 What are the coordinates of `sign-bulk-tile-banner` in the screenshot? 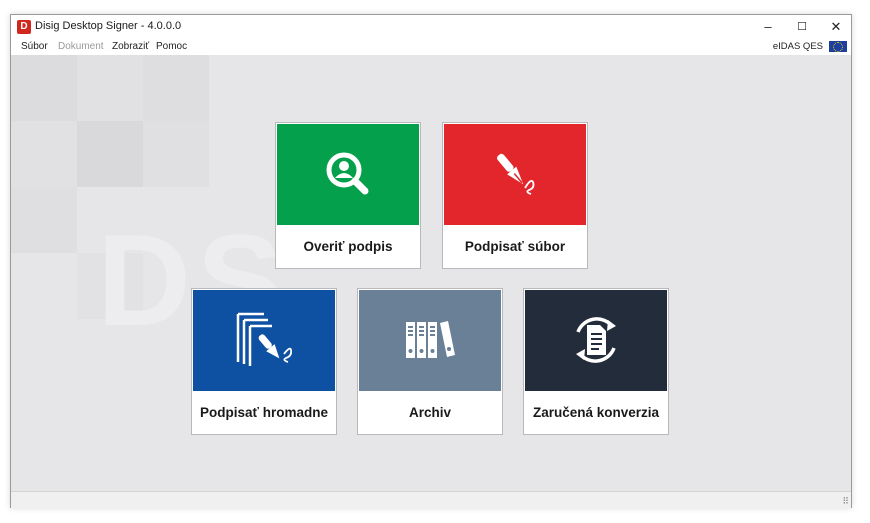 It's located at (264, 340).